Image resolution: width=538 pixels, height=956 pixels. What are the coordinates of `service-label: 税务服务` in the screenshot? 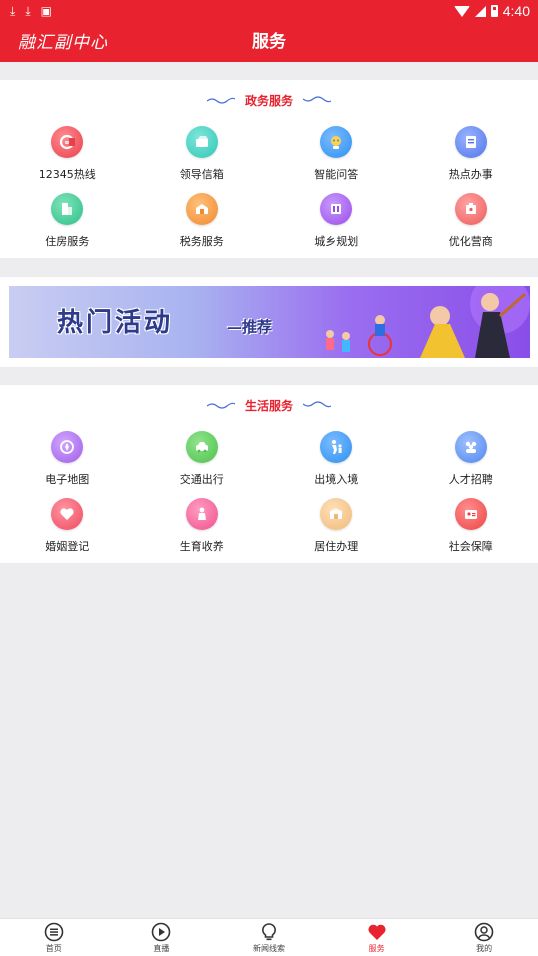 It's located at (201, 241).